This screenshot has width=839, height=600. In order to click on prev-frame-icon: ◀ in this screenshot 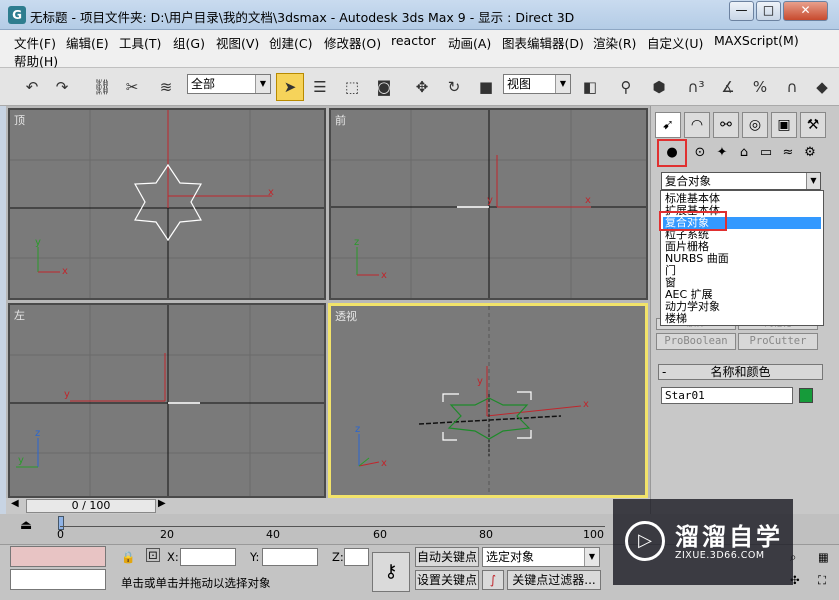, I will do `click(15, 503)`.